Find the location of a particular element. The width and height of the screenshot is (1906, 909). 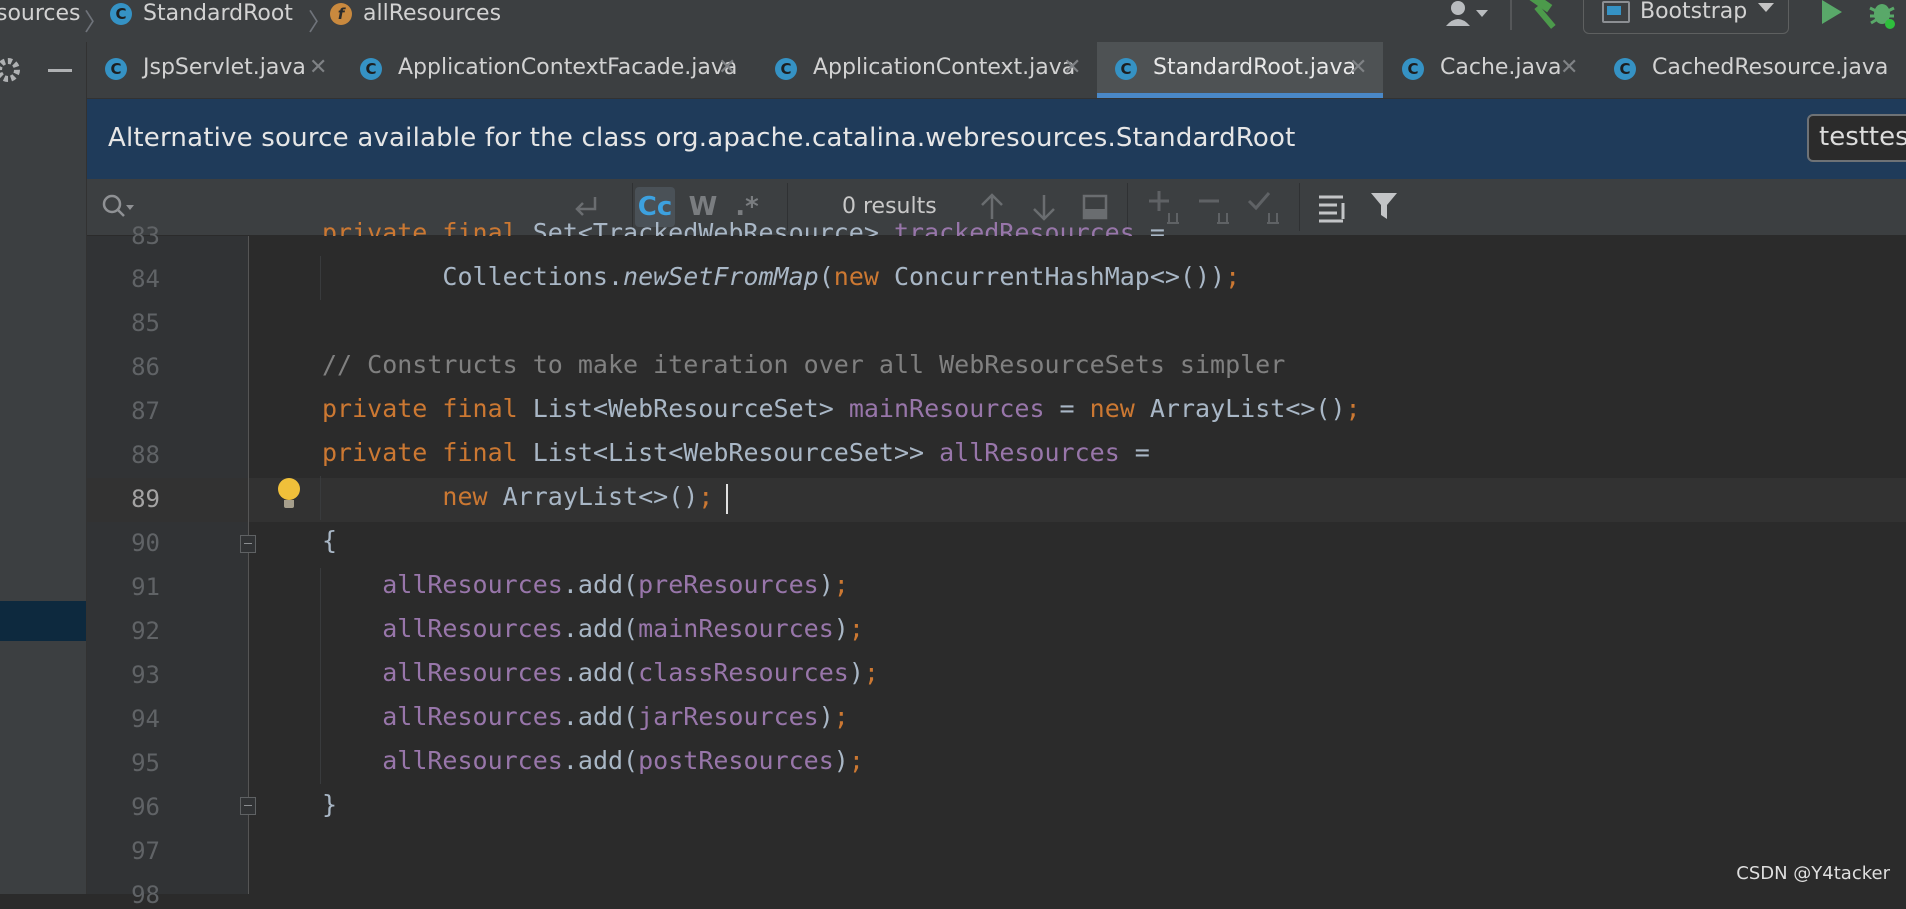

code-line-93: allResources.add(classResources); is located at coordinates (630, 672).